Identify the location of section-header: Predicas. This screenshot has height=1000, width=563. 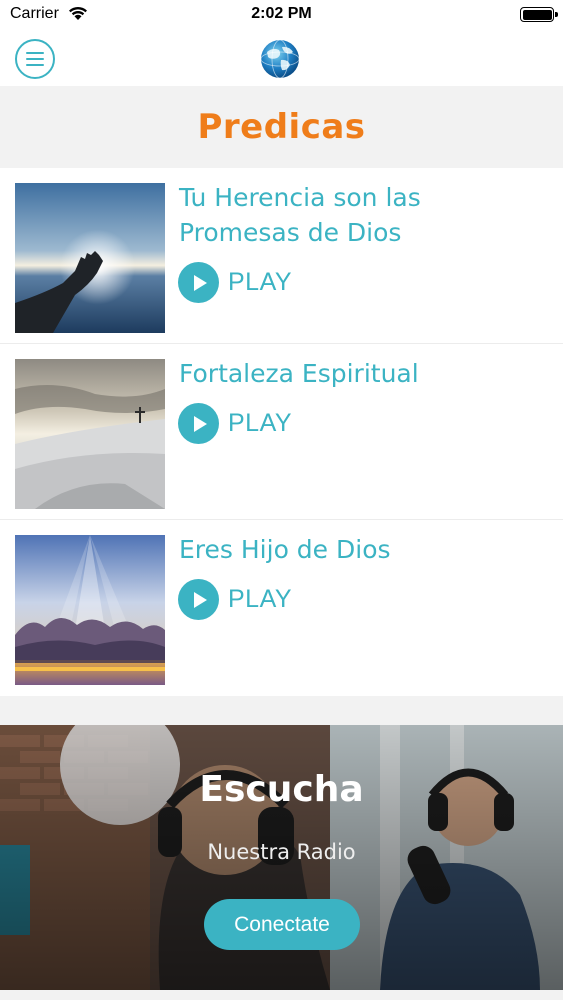
(281, 127).